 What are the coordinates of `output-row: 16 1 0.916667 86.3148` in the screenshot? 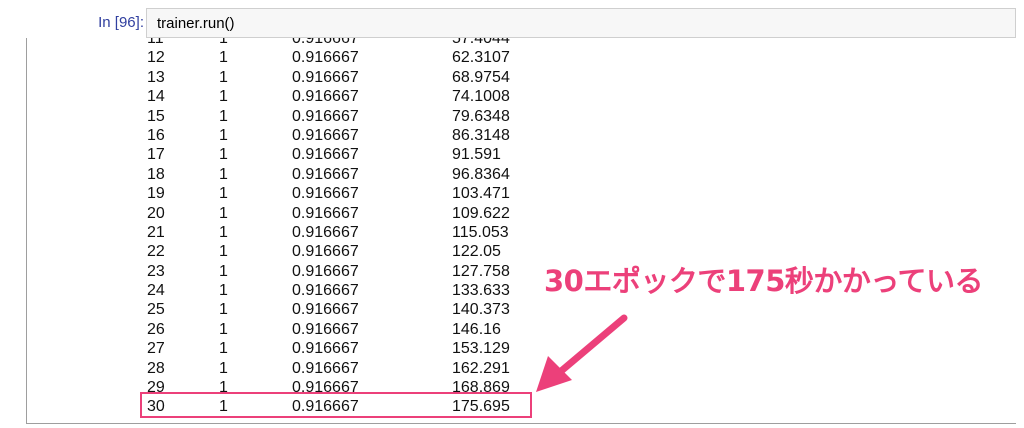 It's located at (521, 135).